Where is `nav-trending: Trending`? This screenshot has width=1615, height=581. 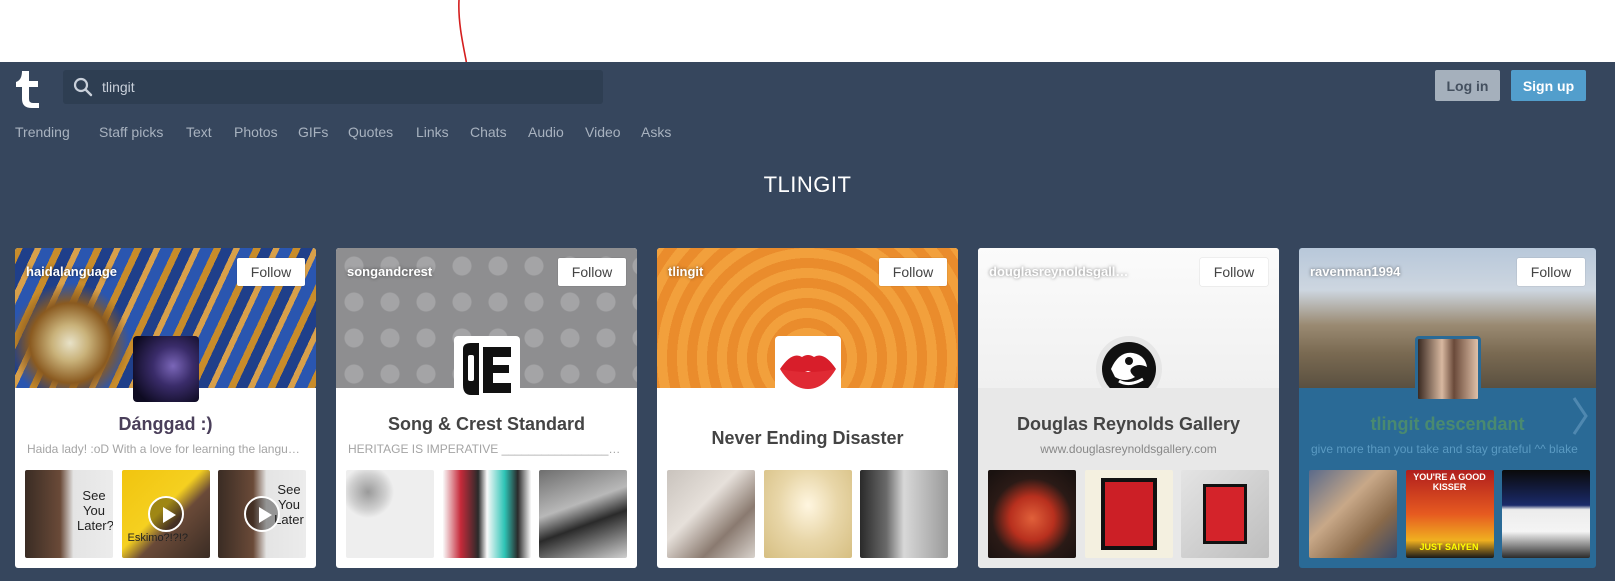 nav-trending: Trending is located at coordinates (57, 133).